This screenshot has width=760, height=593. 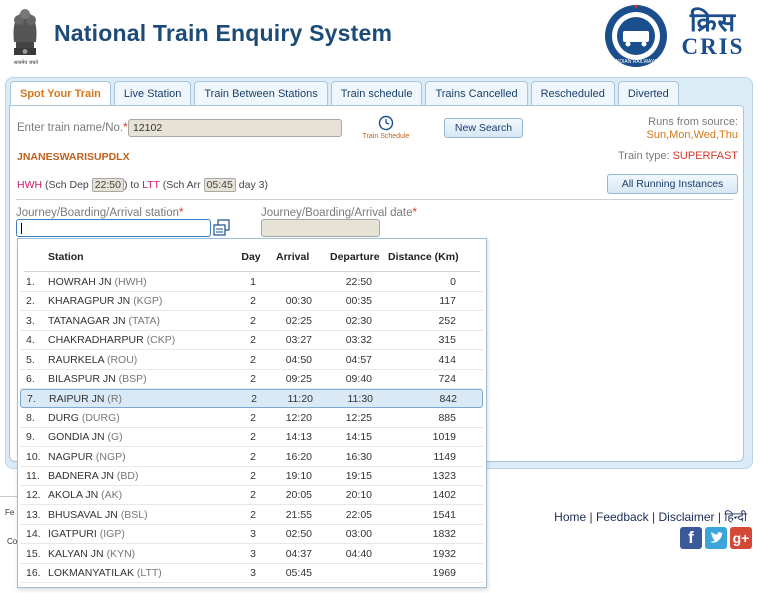 I want to click on clock-icon, so click(x=386, y=123).